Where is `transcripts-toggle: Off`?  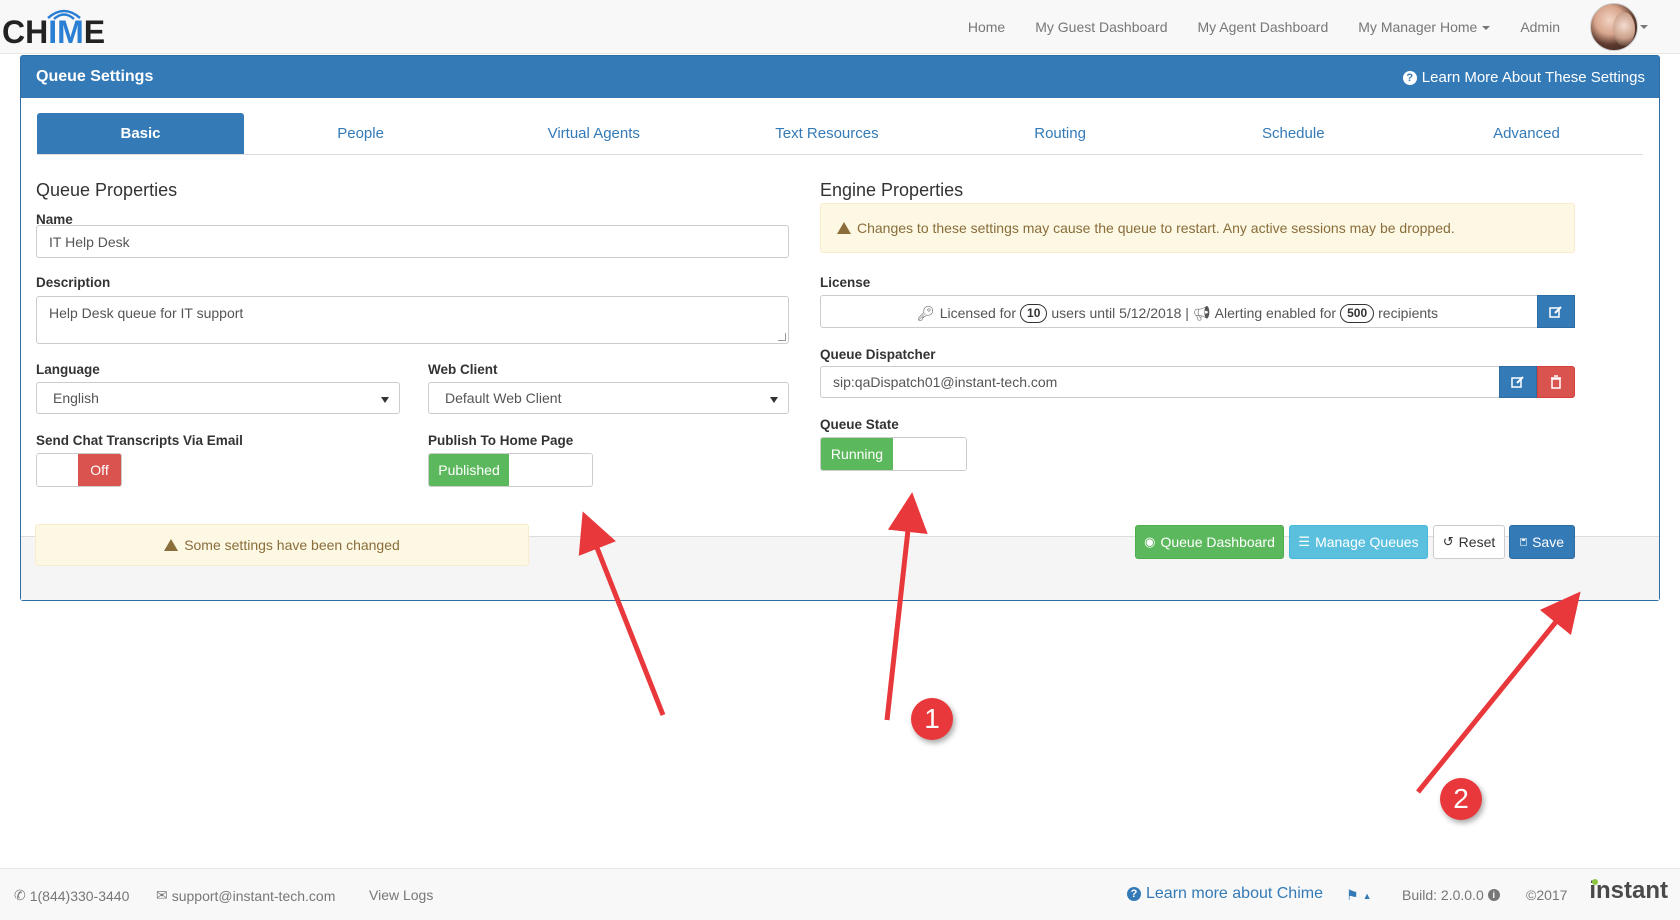 transcripts-toggle: Off is located at coordinates (79, 470).